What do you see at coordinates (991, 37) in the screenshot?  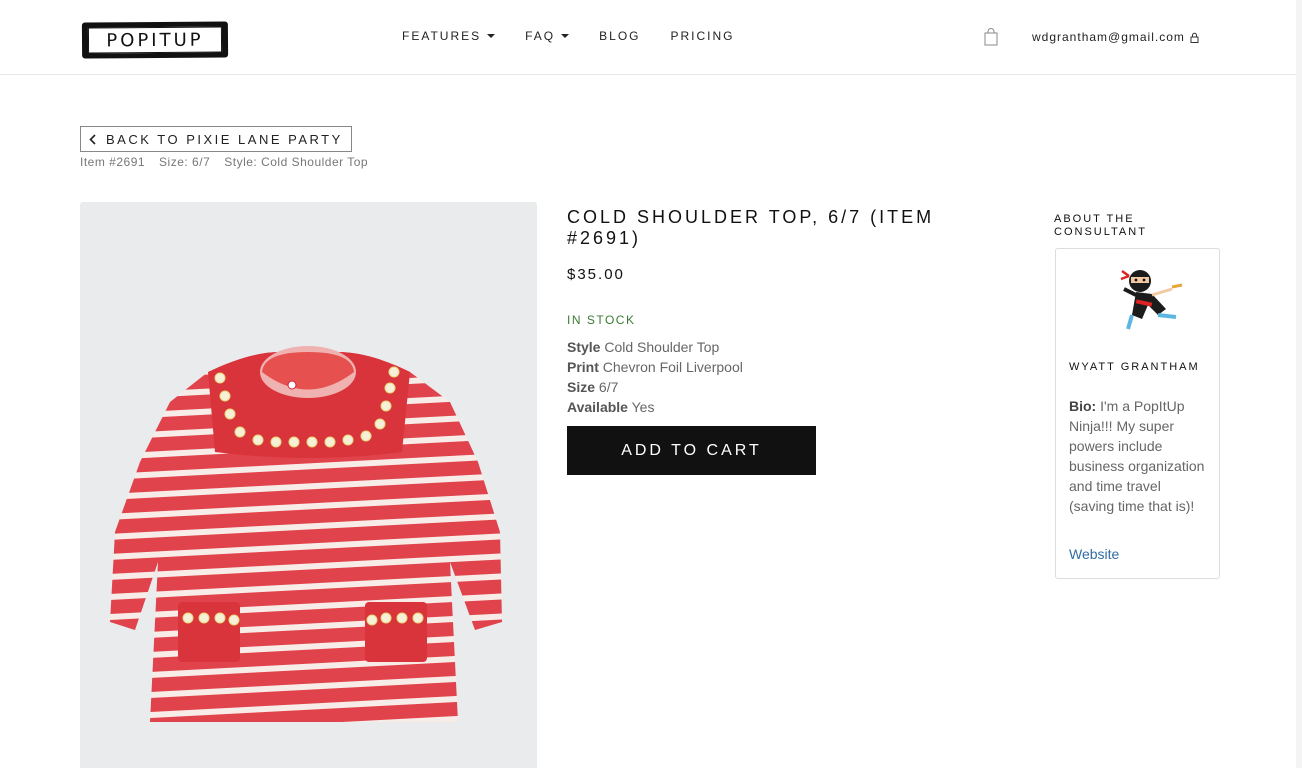 I see `shopping-bag-icon` at bounding box center [991, 37].